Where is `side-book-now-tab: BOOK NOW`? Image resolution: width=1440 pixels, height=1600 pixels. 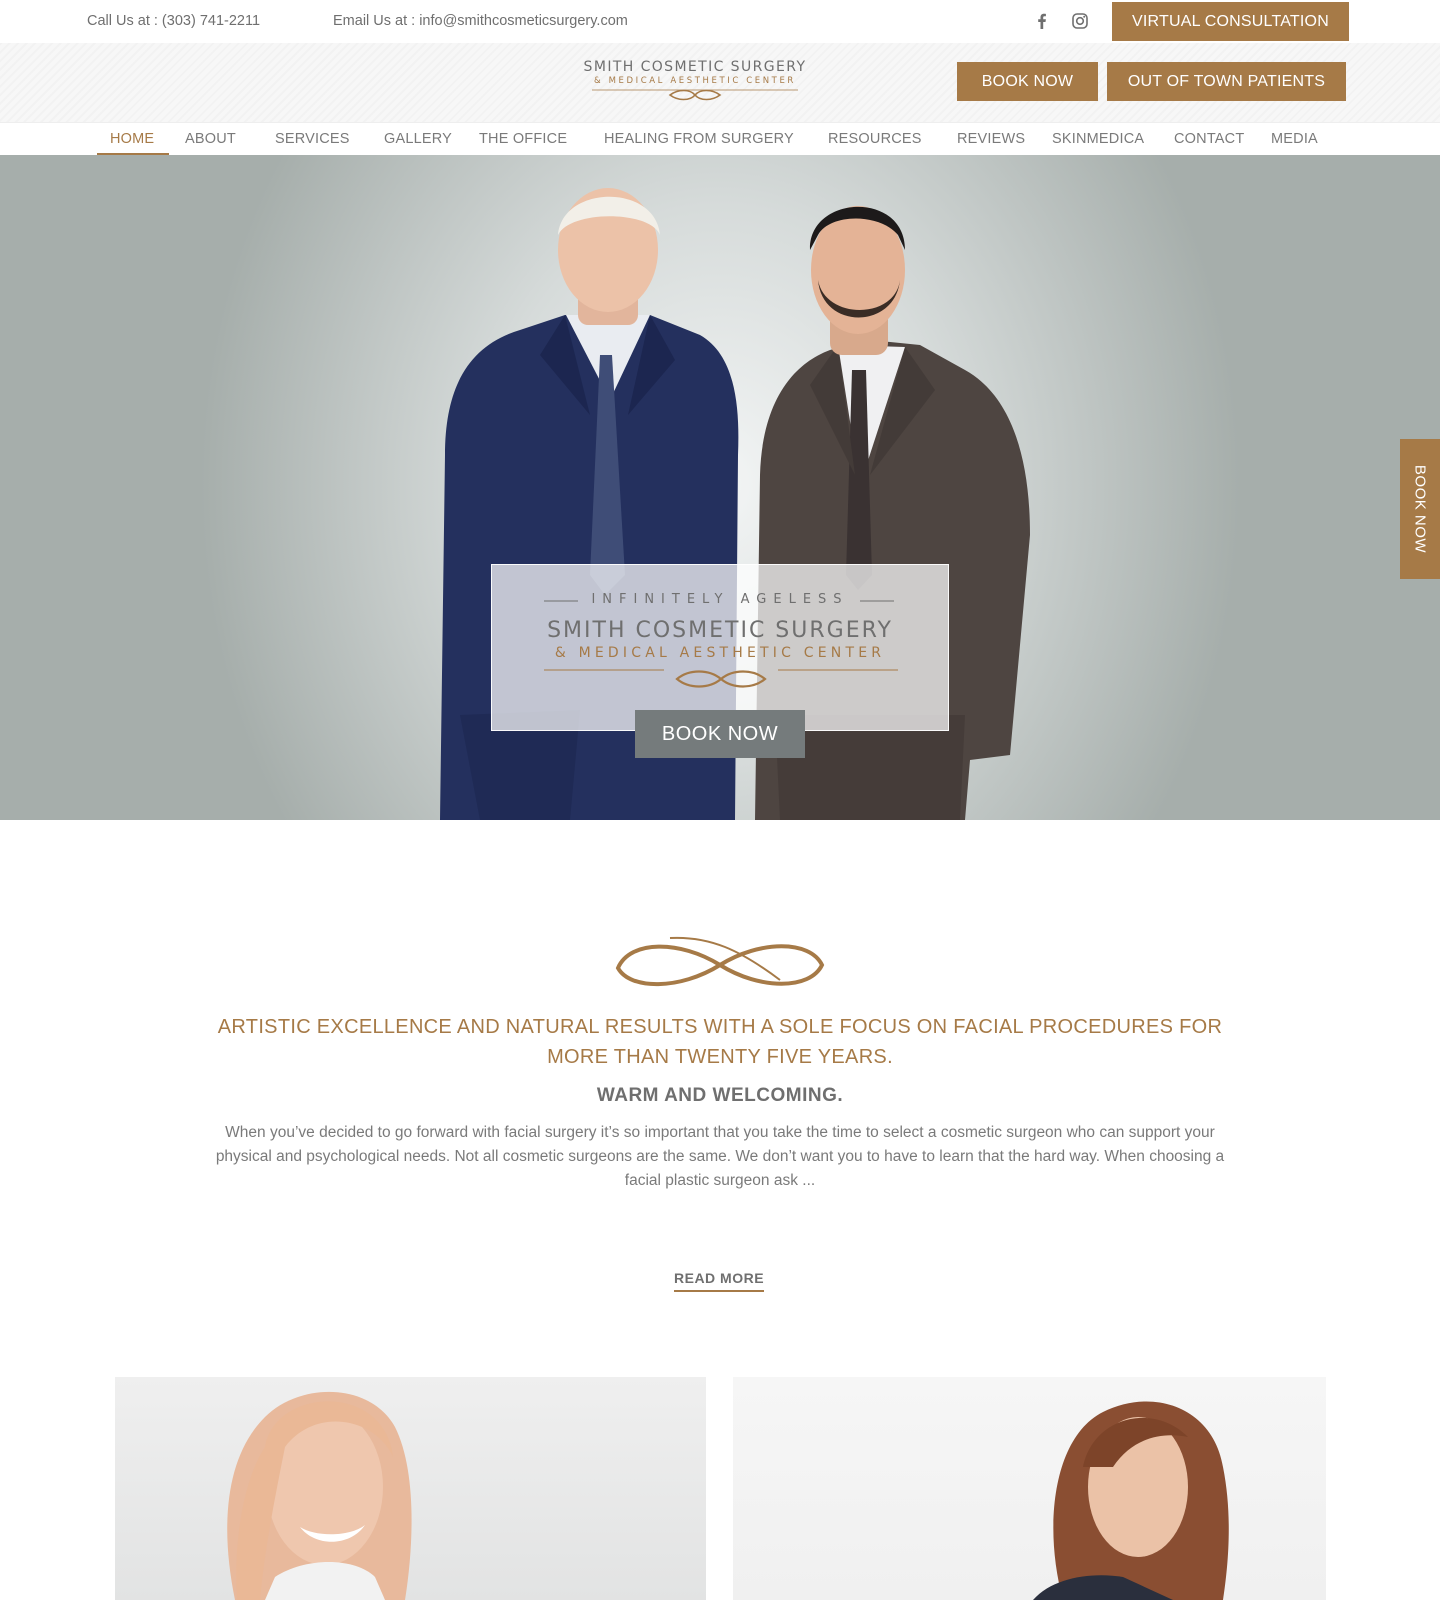
side-book-now-tab: BOOK NOW is located at coordinates (1420, 509).